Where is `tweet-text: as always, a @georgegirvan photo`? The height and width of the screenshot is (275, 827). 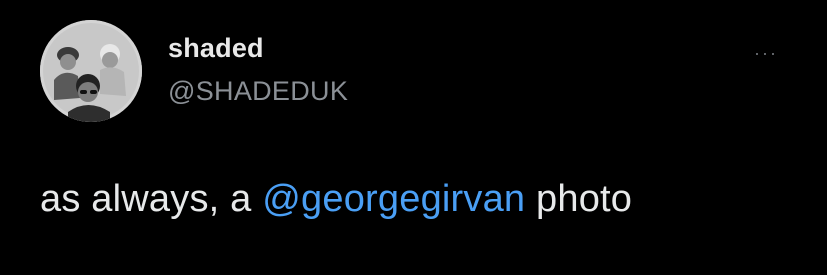 tweet-text: as always, a @georgegirvan photo is located at coordinates (336, 199).